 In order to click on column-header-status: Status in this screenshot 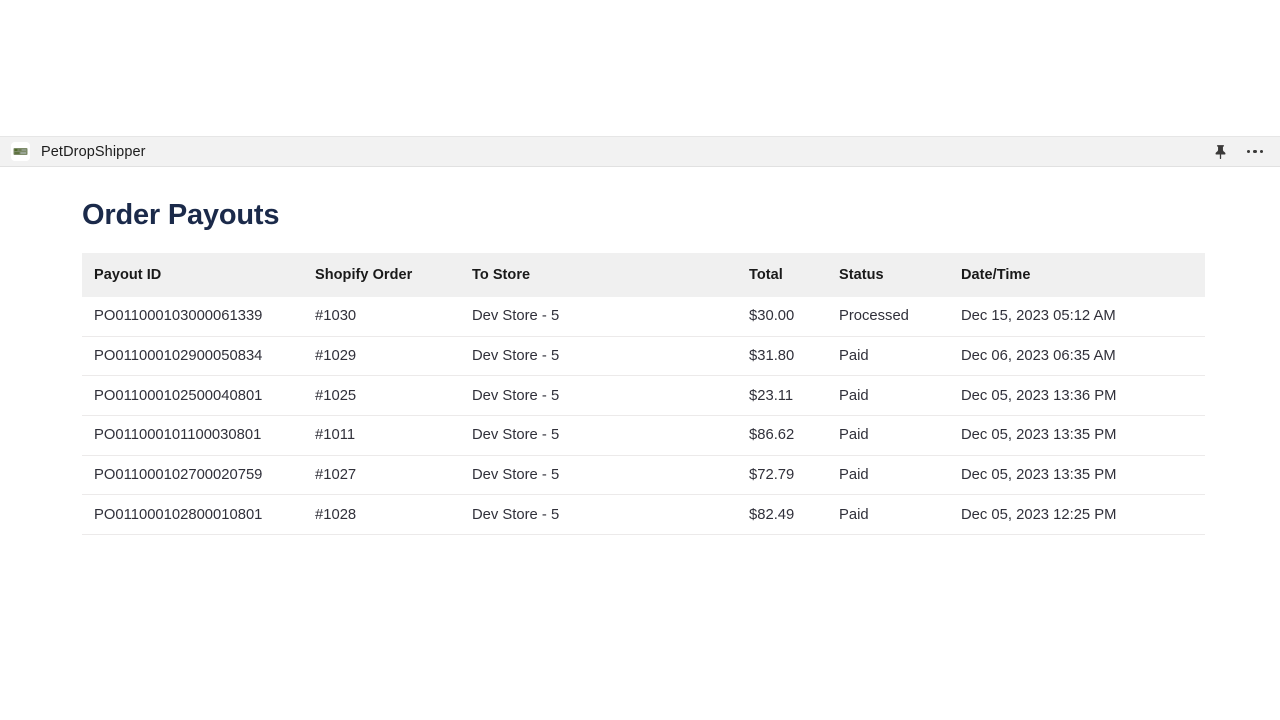, I will do `click(900, 275)`.